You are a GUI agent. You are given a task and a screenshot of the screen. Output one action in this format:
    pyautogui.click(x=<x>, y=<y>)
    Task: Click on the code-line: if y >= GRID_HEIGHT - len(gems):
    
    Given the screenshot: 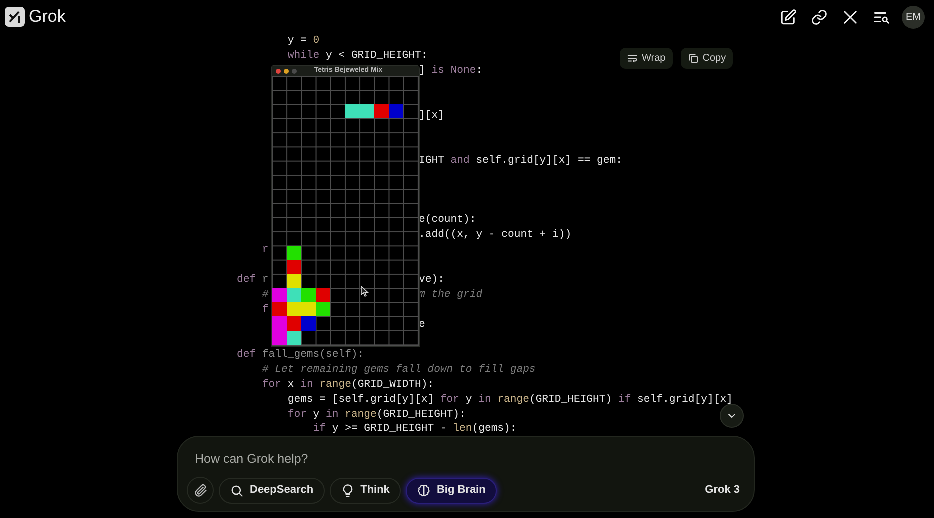 What is the action you would take?
    pyautogui.click(x=414, y=430)
    